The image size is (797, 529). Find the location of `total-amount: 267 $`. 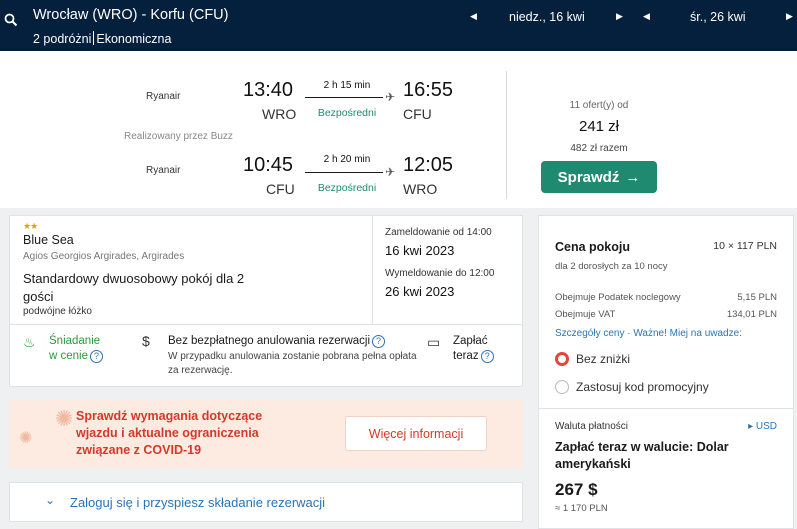

total-amount: 267 $ is located at coordinates (576, 489).